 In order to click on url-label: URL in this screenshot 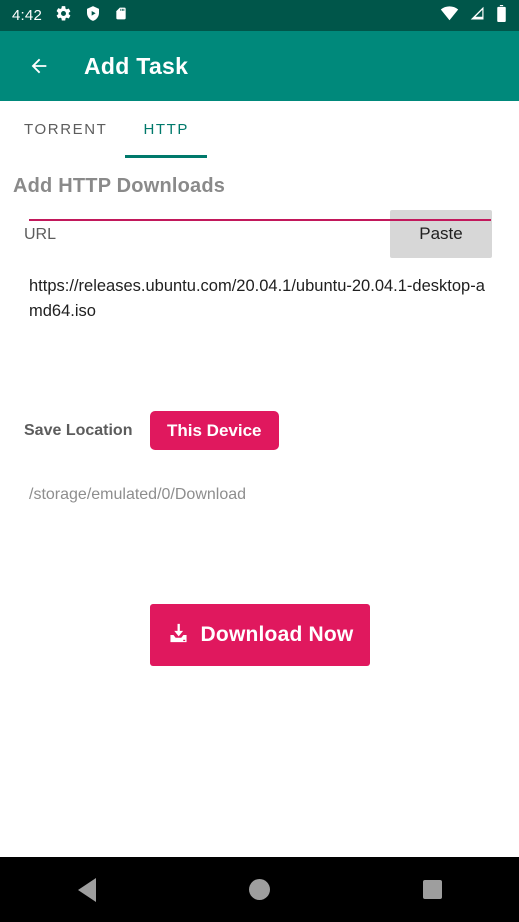, I will do `click(40, 234)`.